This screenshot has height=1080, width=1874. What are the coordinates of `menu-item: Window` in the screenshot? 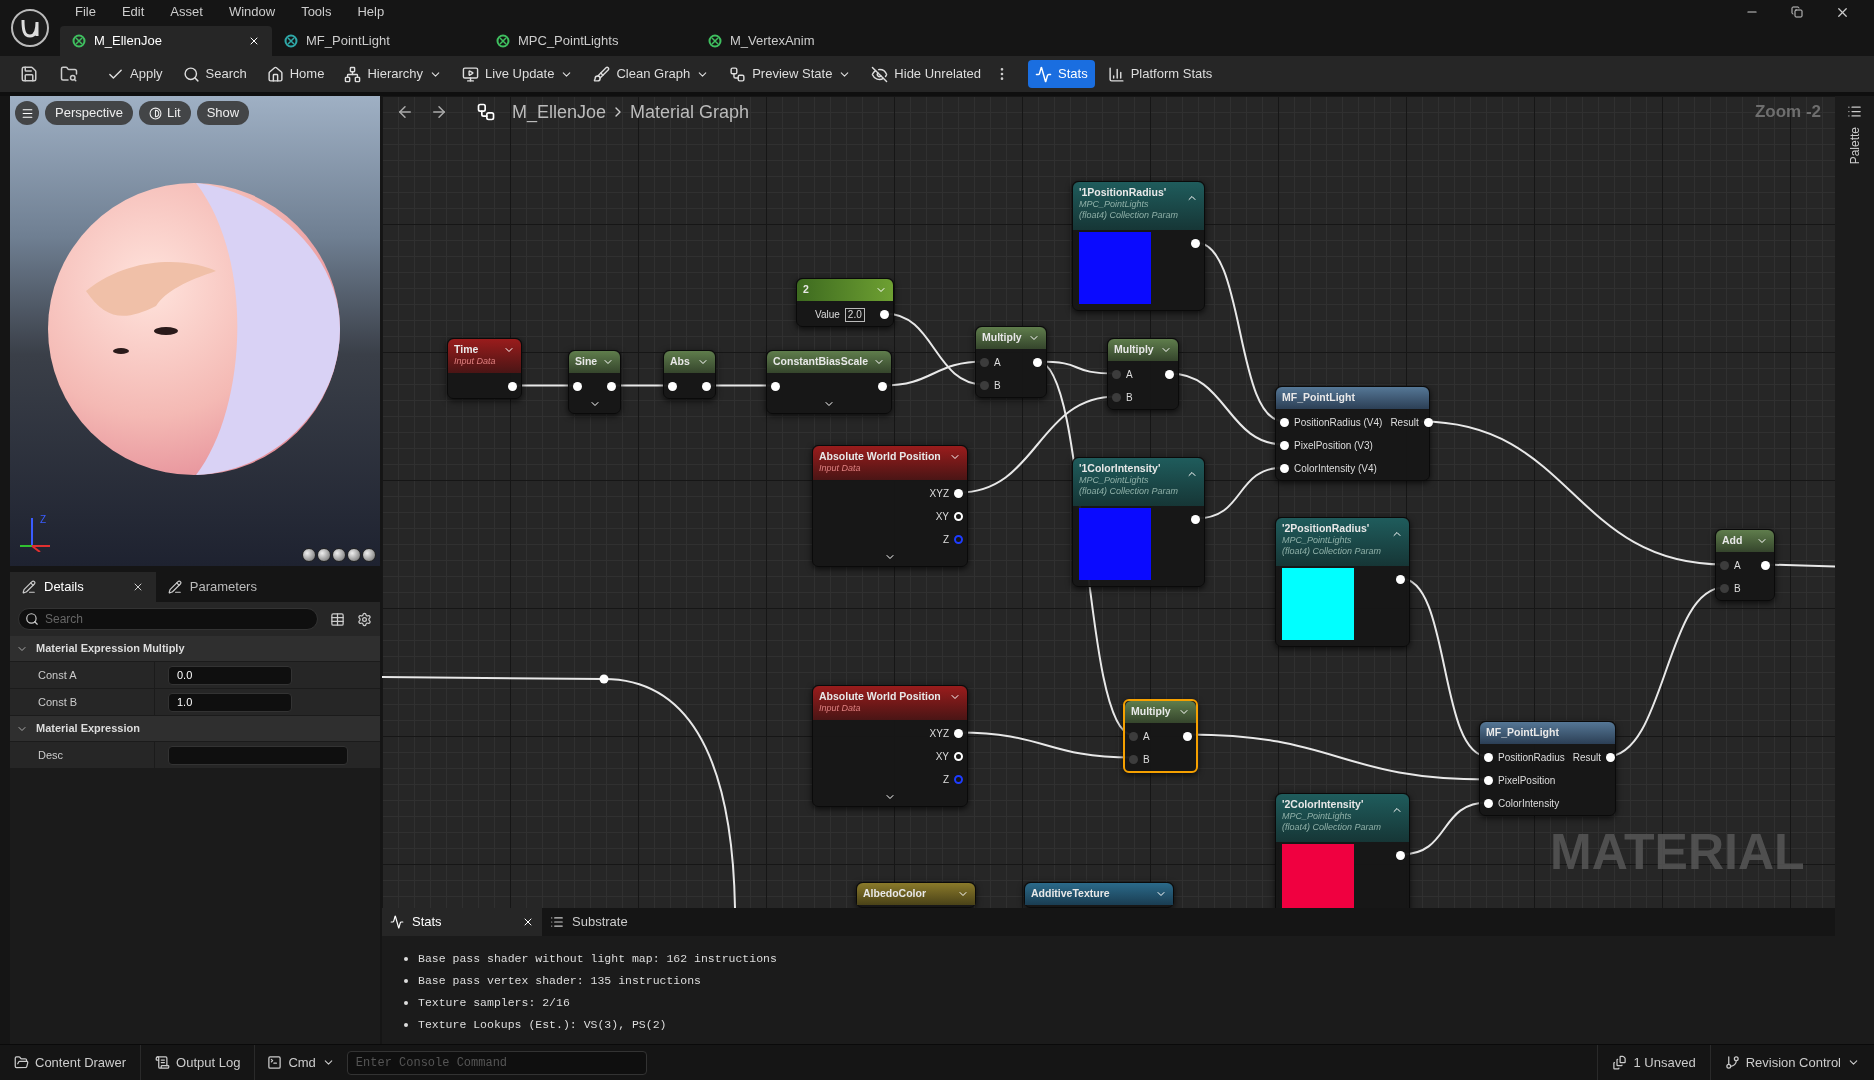 It's located at (252, 12).